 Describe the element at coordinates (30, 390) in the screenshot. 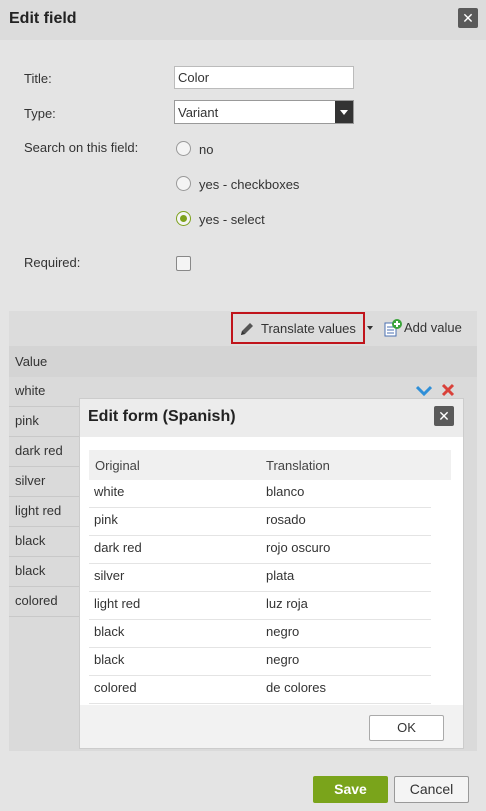

I see `value-cell: white` at that location.